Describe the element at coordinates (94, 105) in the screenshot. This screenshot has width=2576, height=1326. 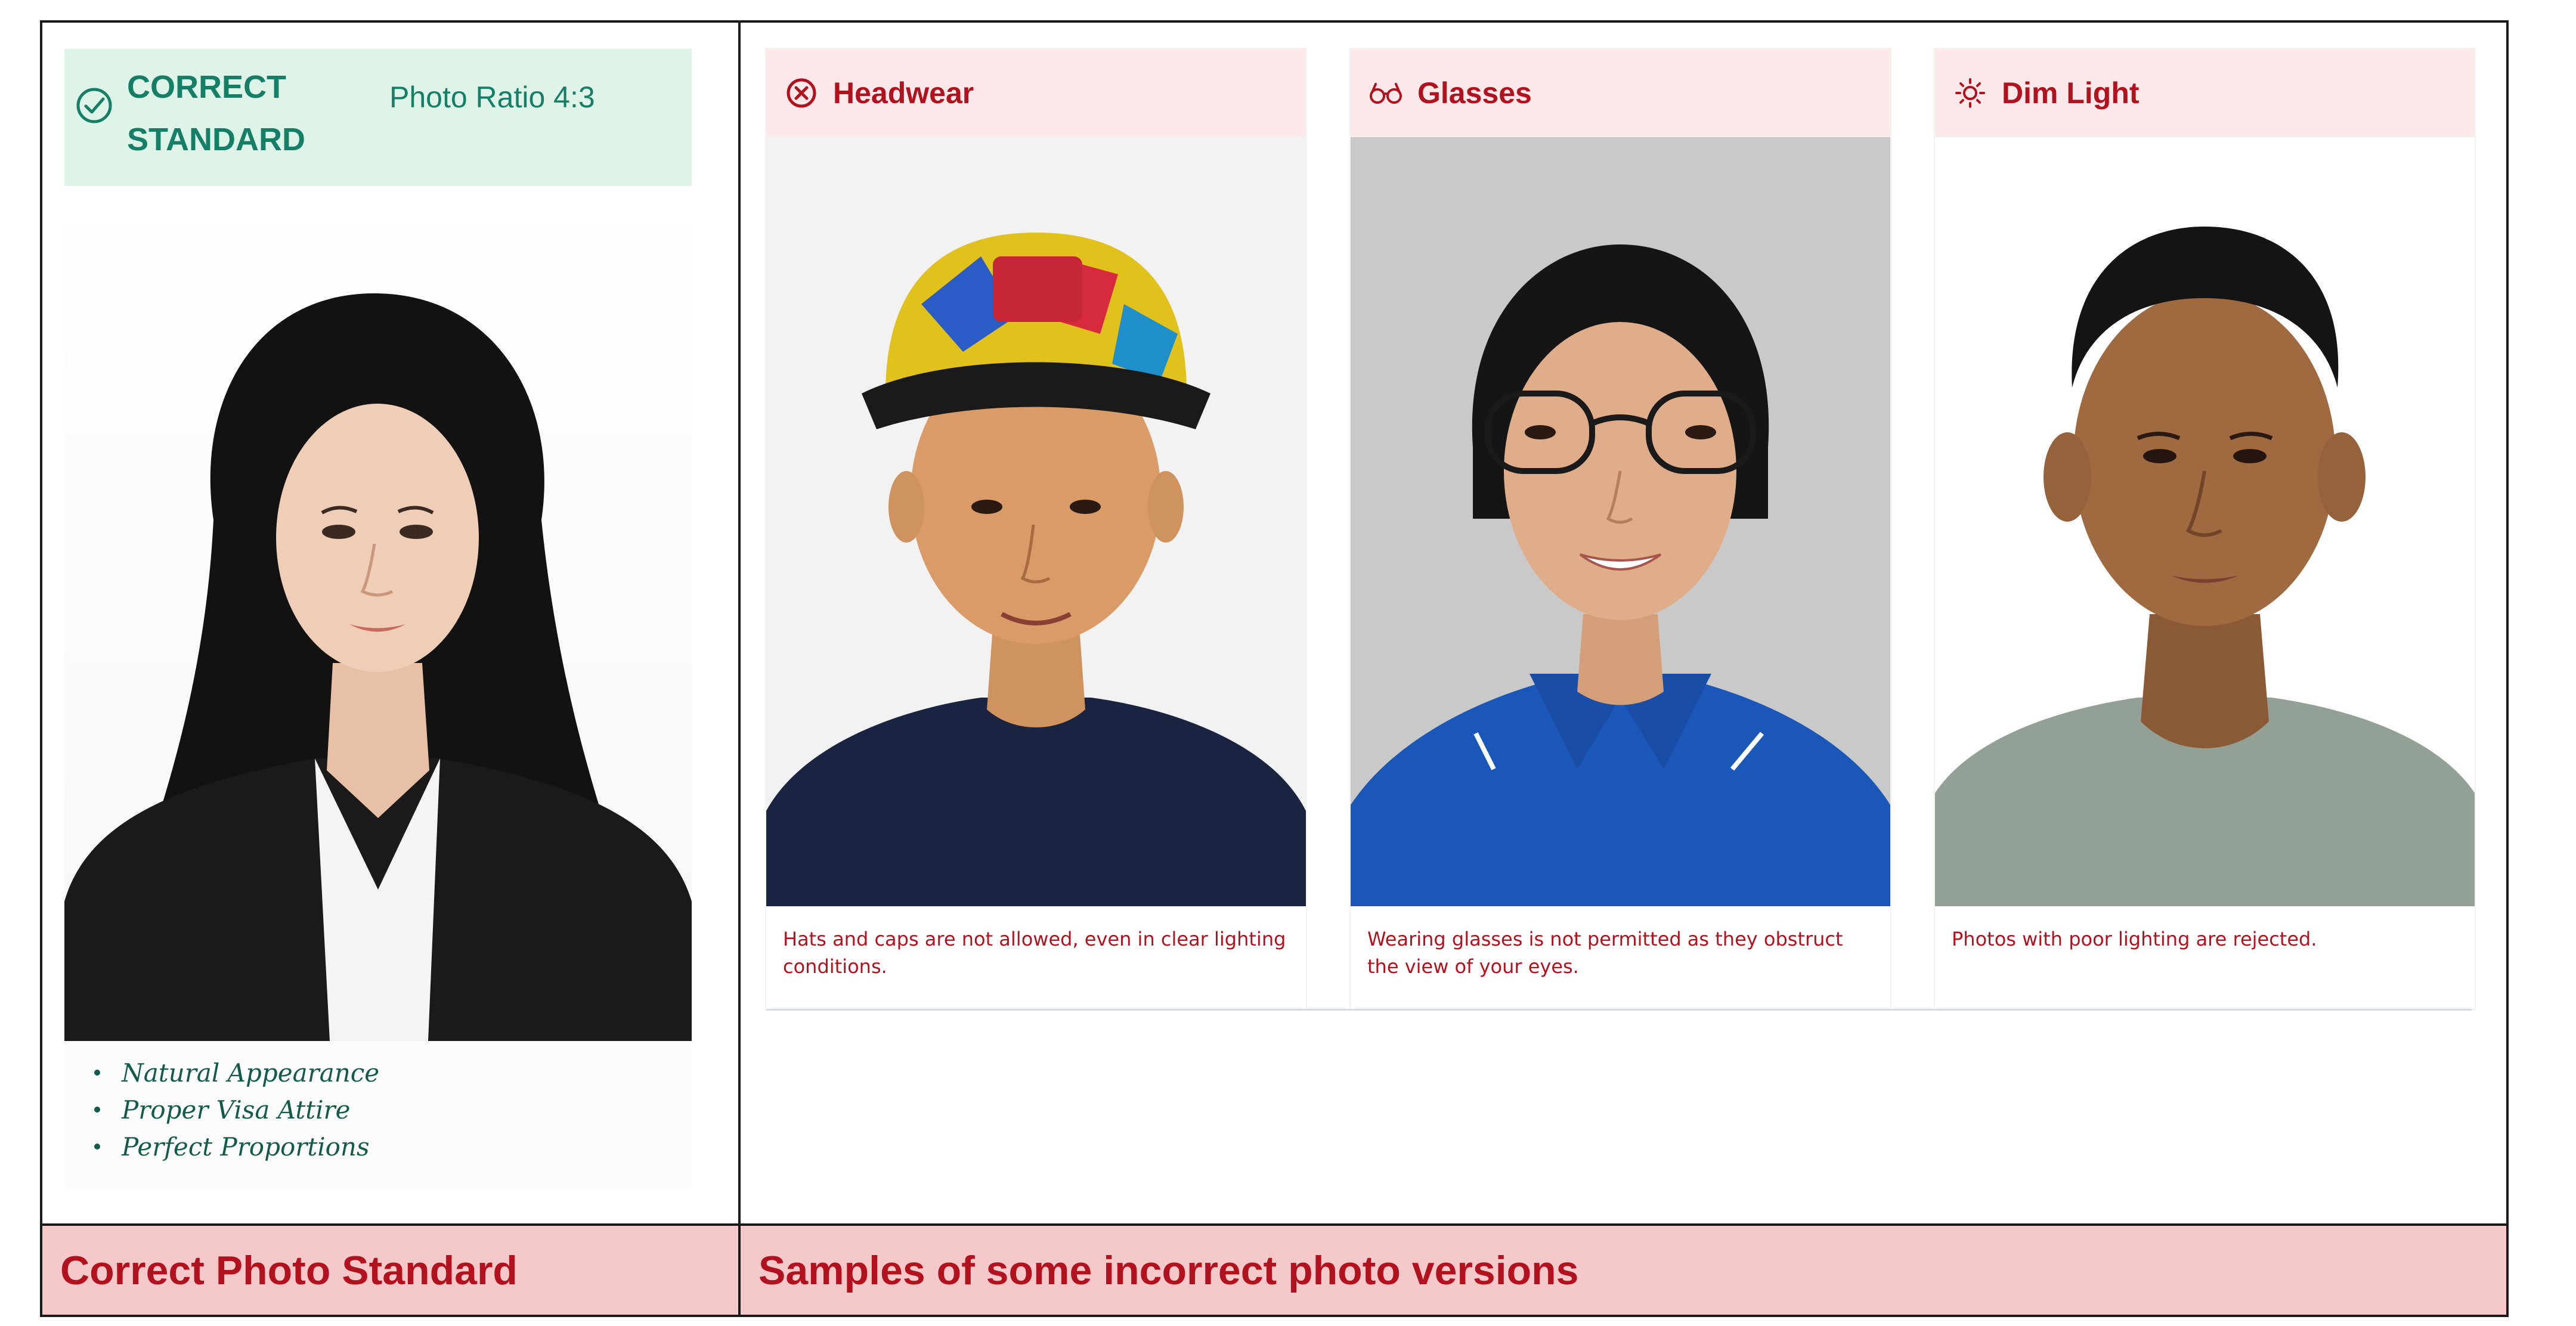
I see `check-circle-icon` at that location.